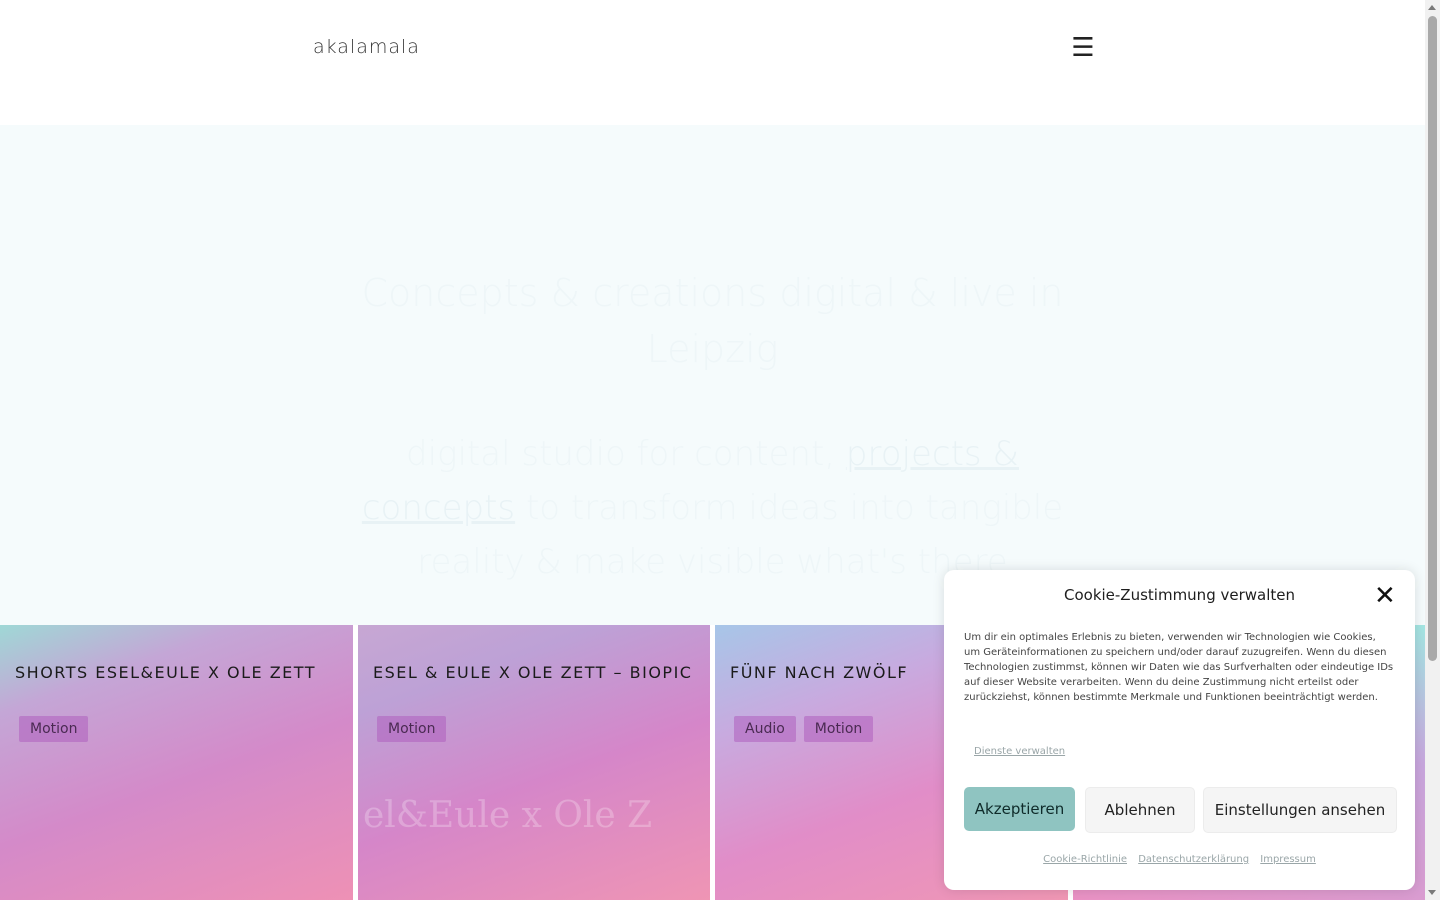 Image resolution: width=1440 pixels, height=900 pixels. What do you see at coordinates (819, 672) in the screenshot?
I see `project-card-title: FÜNF NACH ZWÖLF` at bounding box center [819, 672].